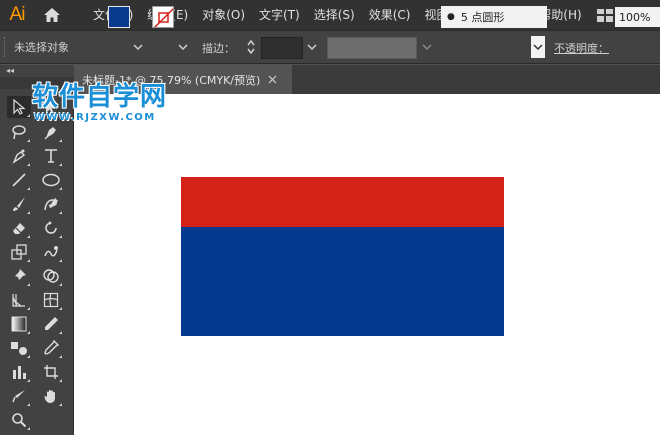 This screenshot has width=660, height=435. Describe the element at coordinates (17, 14) in the screenshot. I see `app-logo: Ai` at that location.